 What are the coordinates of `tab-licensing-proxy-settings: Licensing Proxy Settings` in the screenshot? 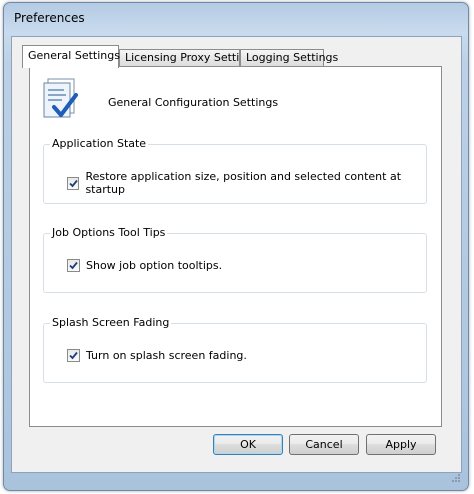 It's located at (189, 58).